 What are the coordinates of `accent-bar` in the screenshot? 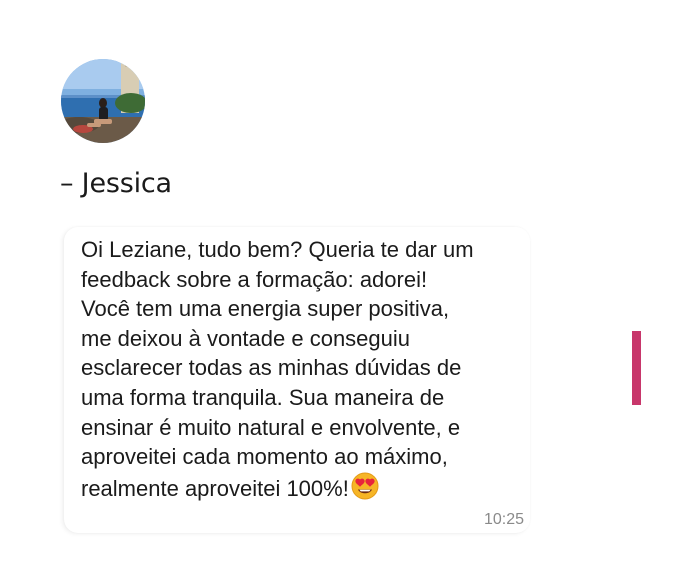 It's located at (636, 368).